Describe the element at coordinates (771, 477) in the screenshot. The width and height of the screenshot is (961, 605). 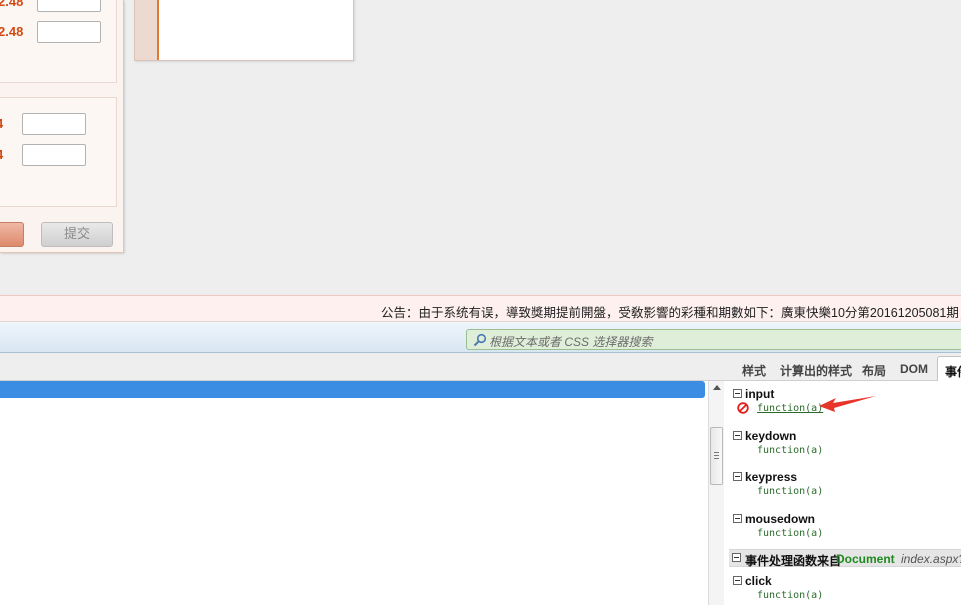
I see `event-name: keypress` at that location.